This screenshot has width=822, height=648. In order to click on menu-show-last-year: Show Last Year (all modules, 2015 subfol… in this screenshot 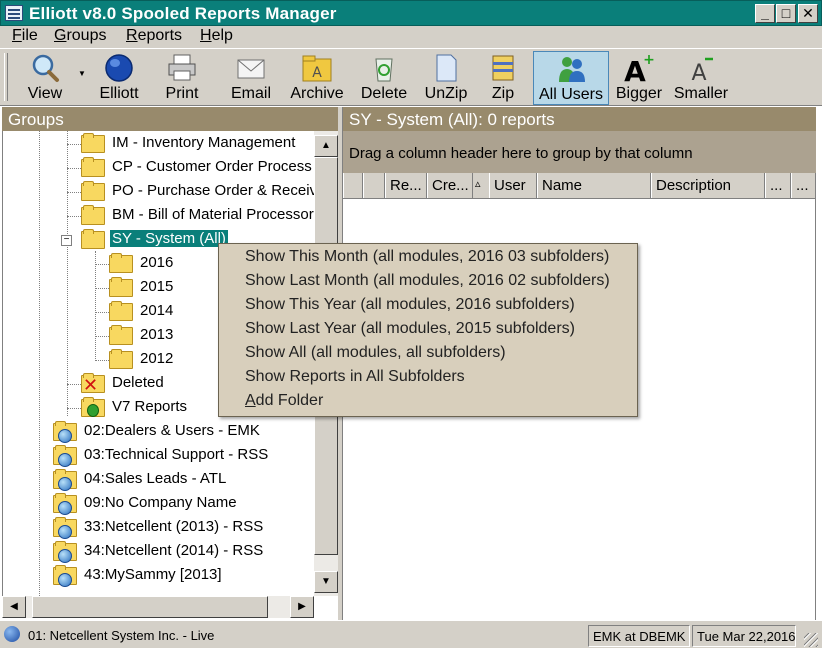, I will do `click(410, 332)`.